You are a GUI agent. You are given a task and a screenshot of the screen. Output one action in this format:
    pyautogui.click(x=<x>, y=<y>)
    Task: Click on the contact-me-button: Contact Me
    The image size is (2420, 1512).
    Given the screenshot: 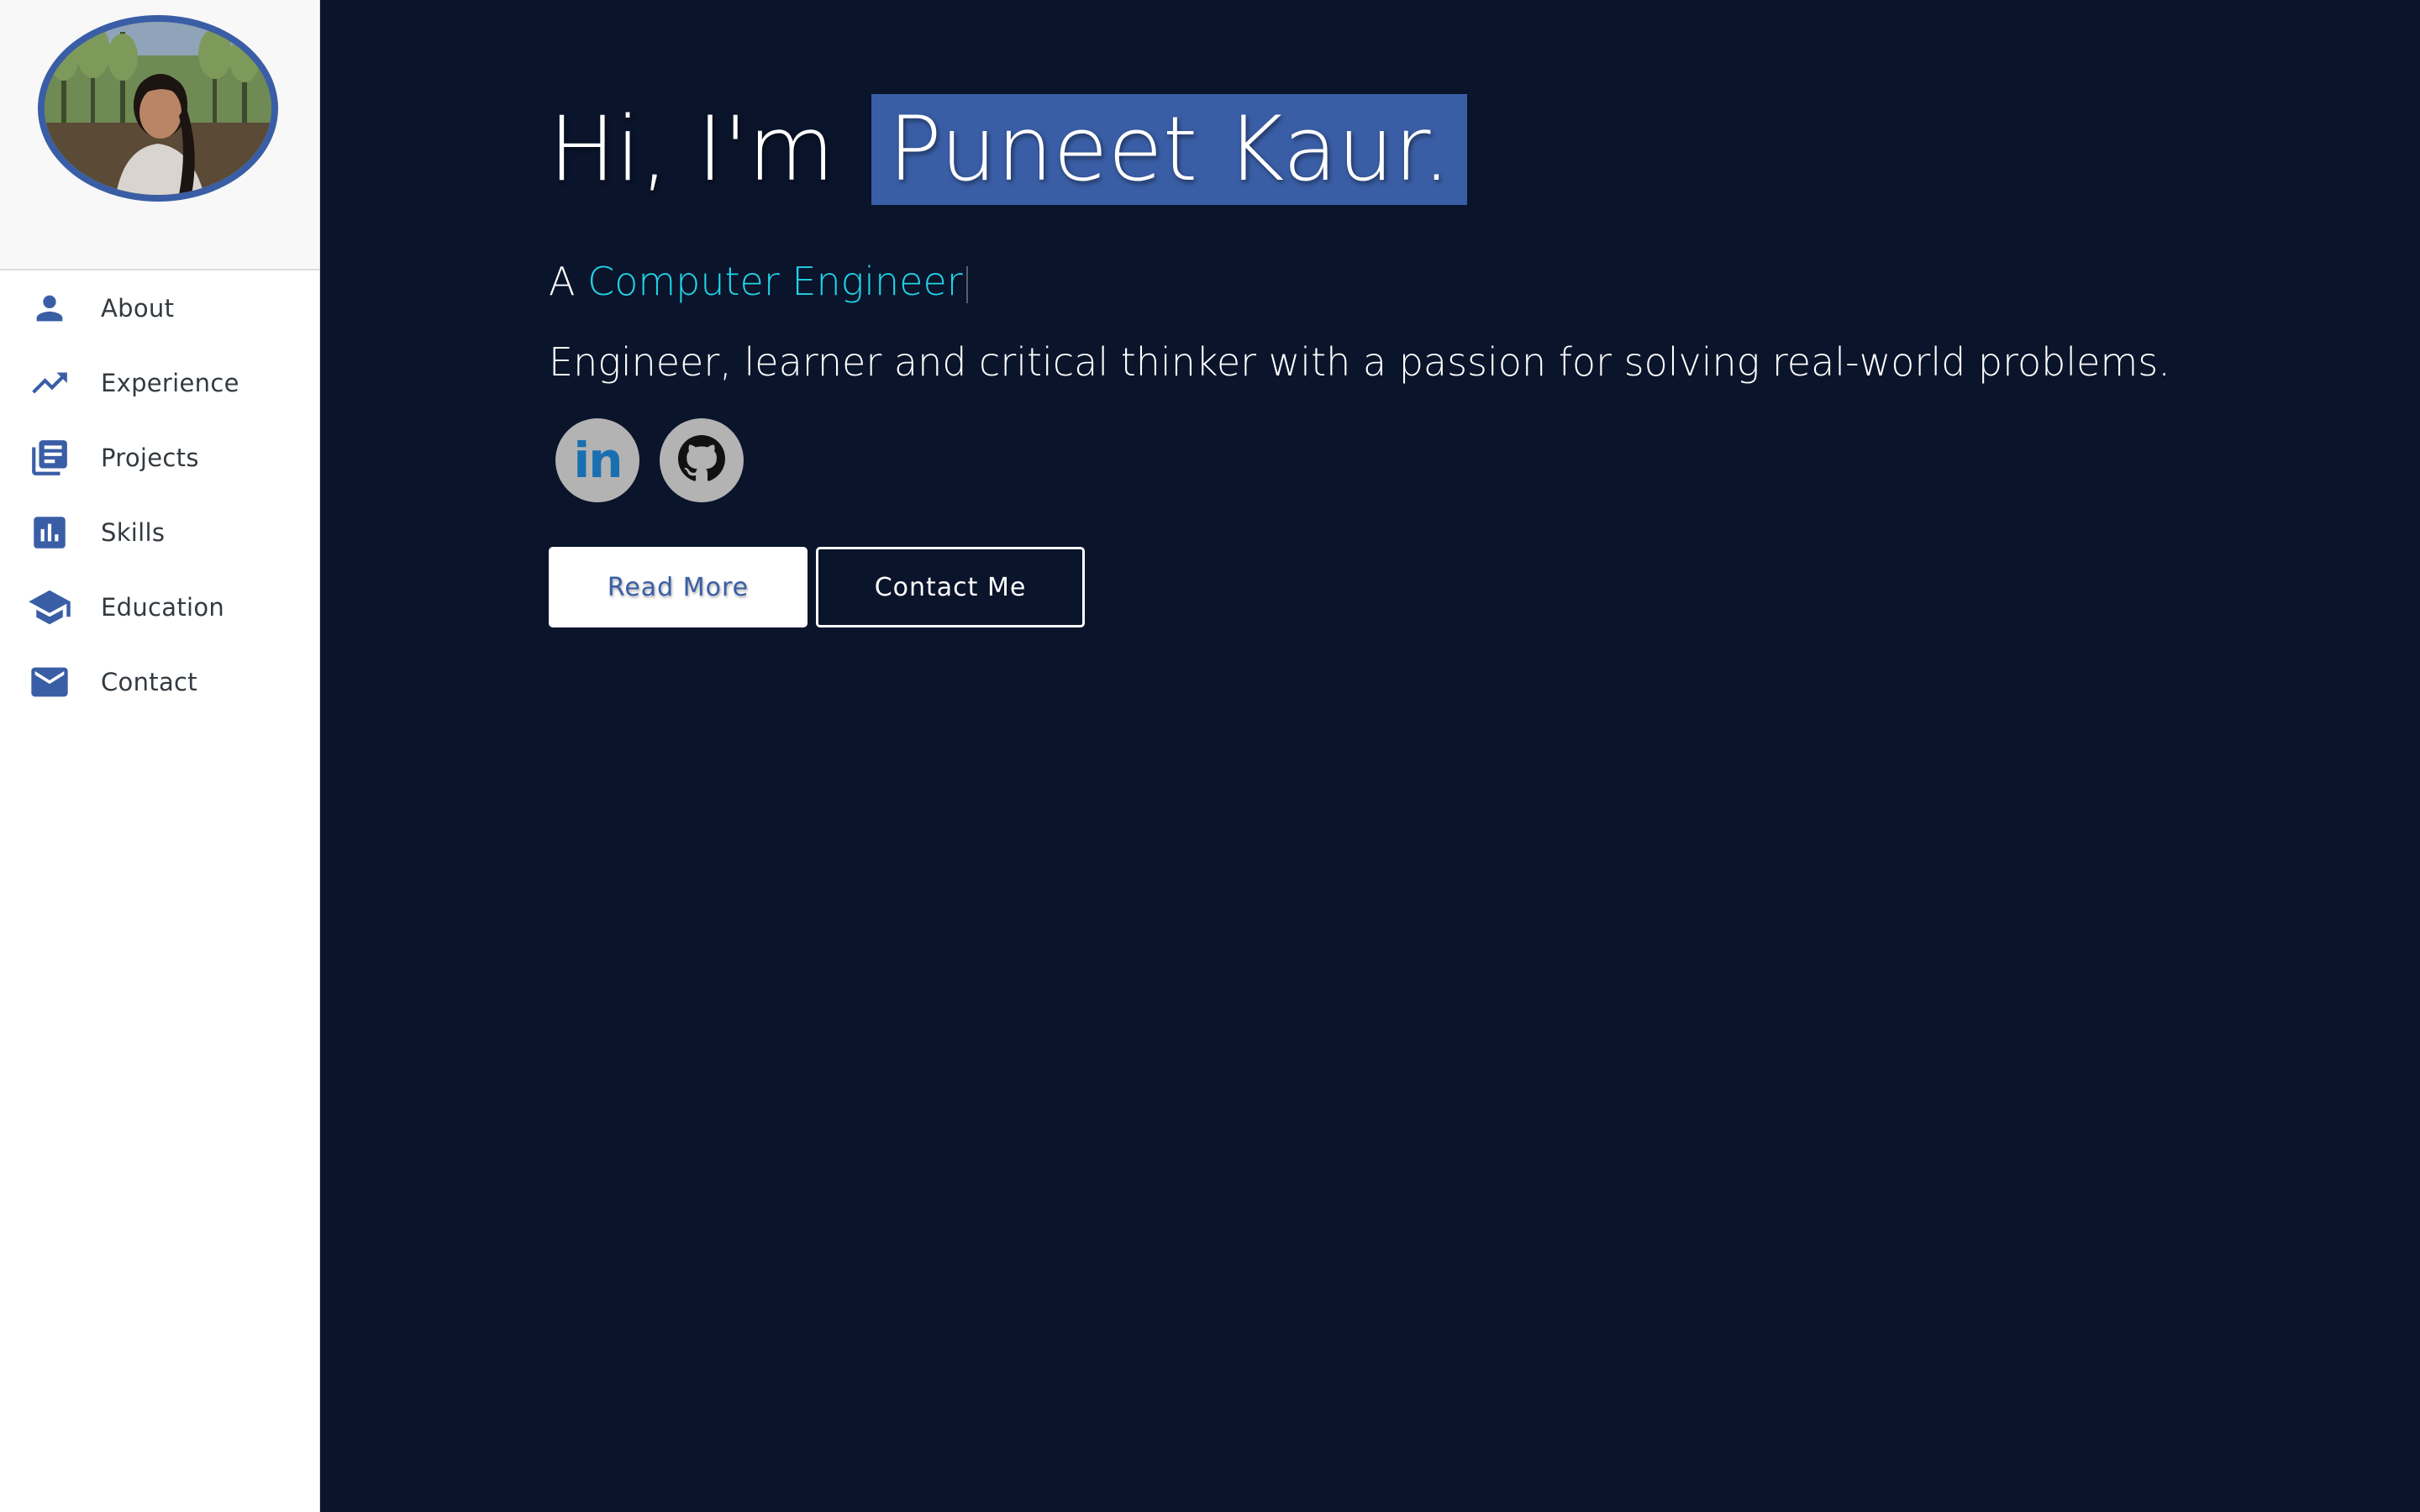 What is the action you would take?
    pyautogui.click(x=951, y=587)
    